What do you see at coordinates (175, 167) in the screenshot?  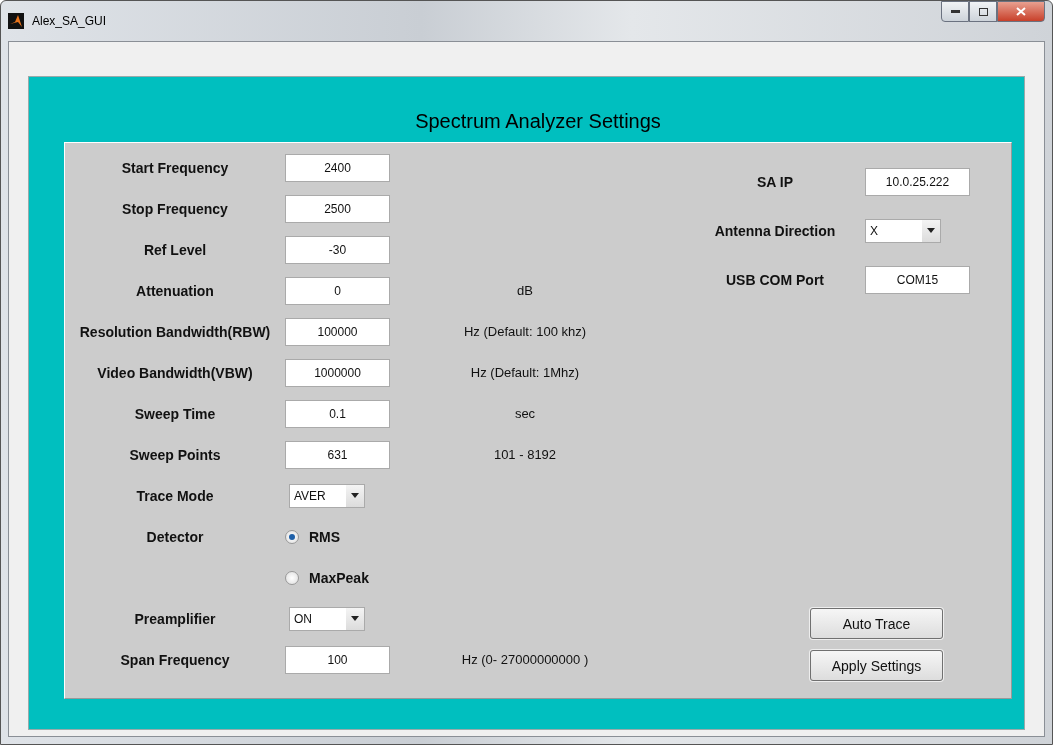 I see `field-label: Start Frequency` at bounding box center [175, 167].